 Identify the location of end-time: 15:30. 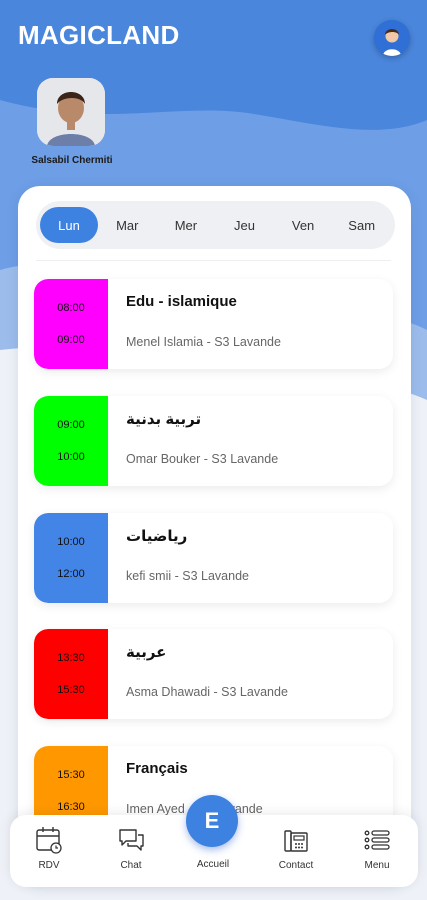
(71, 690).